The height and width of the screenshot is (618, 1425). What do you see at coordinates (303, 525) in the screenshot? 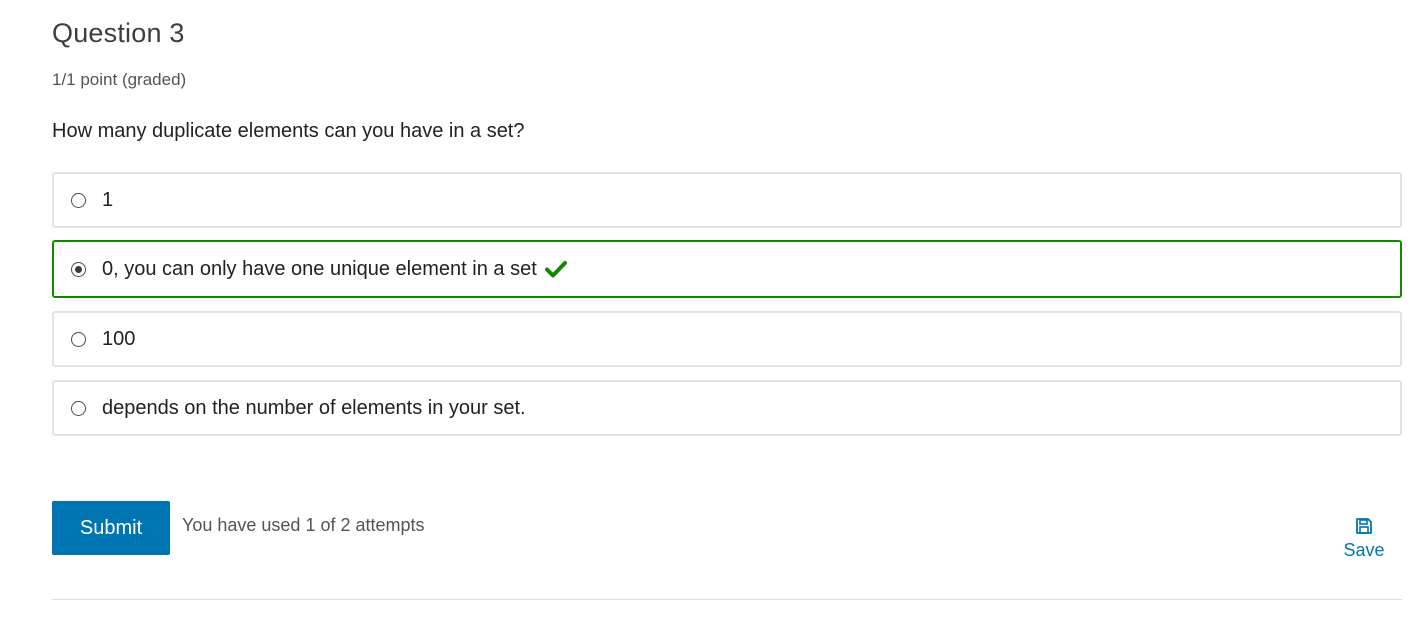
I see `attempts-status: You have used 1 of 2 attempts` at bounding box center [303, 525].